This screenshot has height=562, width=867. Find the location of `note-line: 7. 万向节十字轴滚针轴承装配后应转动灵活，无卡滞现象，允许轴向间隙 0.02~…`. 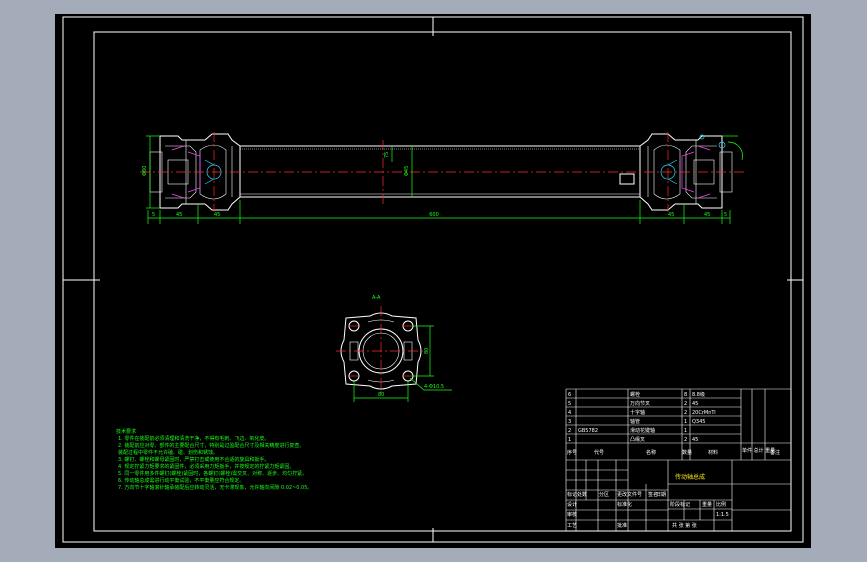

note-line: 7. 万向节十字轴滚针轴承装配后应转动灵活，无卡滞现象，允许轴向间隙 0.02~… is located at coordinates (215, 487).